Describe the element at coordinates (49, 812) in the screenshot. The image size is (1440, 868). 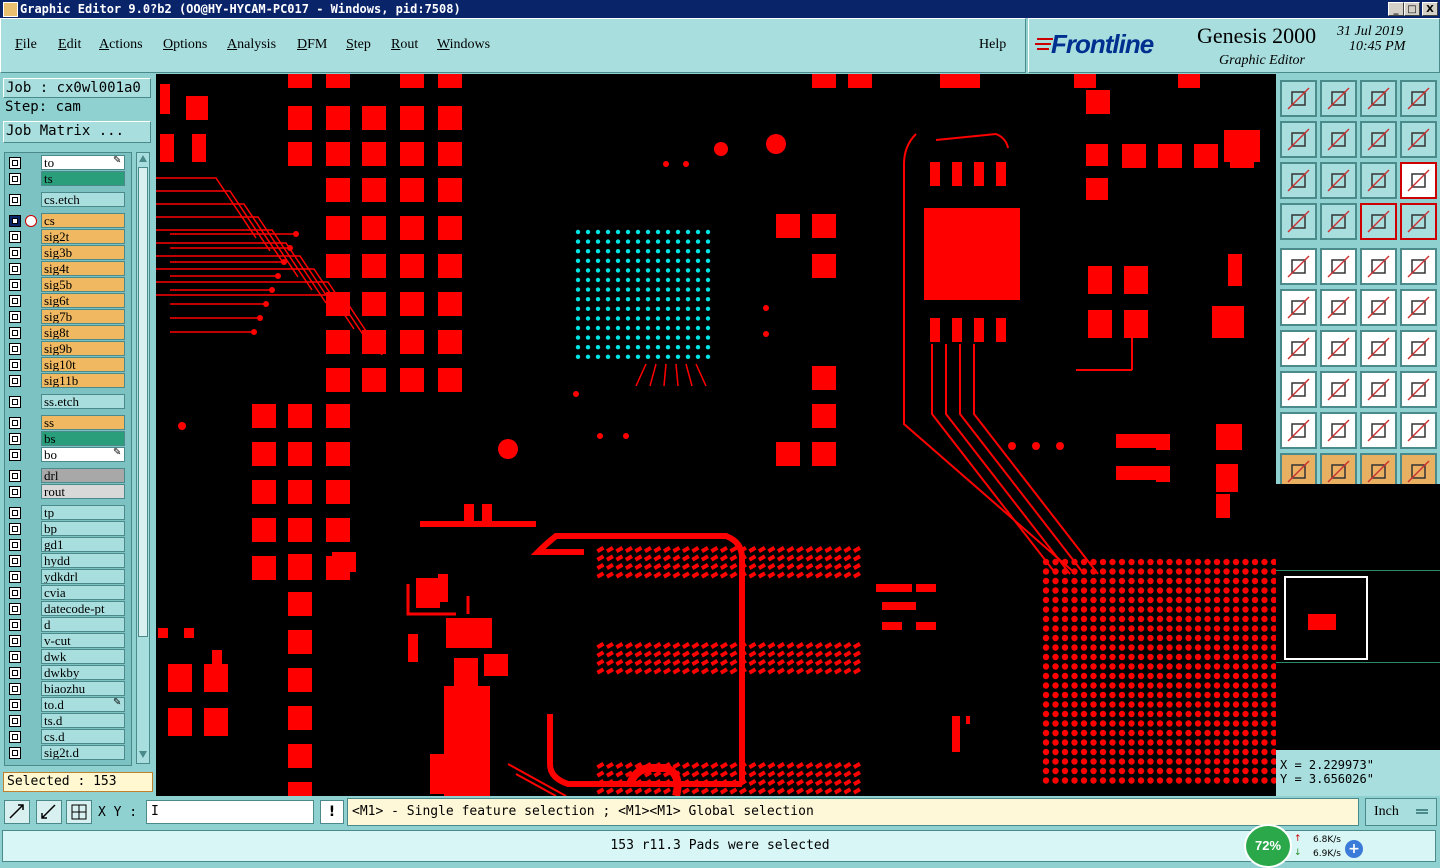
I see `measure-icon` at that location.